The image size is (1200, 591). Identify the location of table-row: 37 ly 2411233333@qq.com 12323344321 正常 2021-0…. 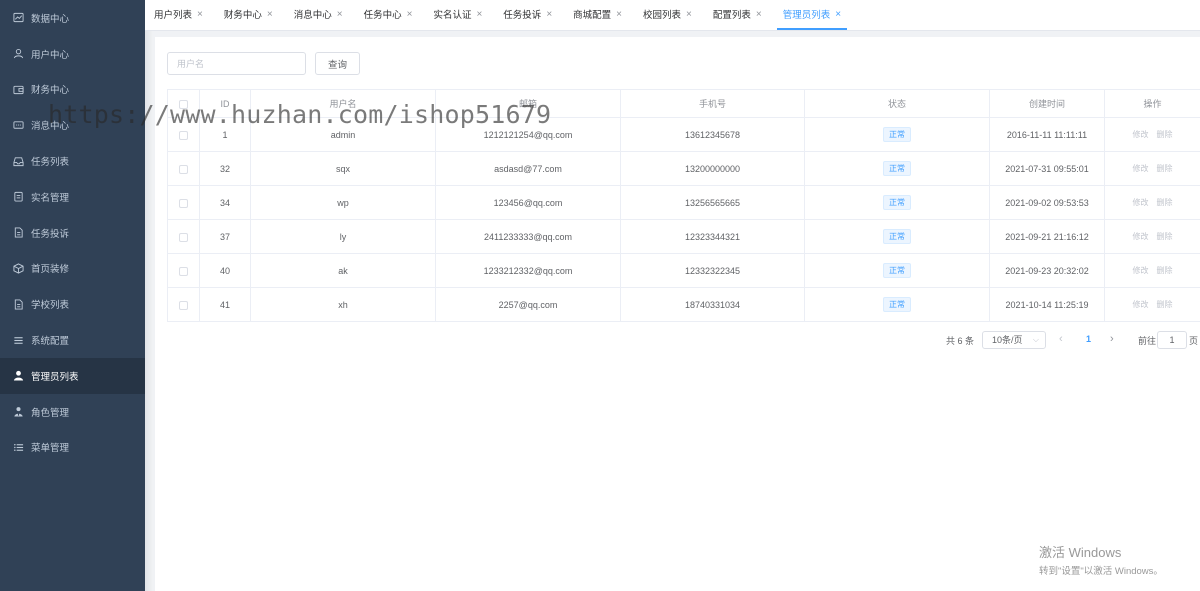
(683, 236).